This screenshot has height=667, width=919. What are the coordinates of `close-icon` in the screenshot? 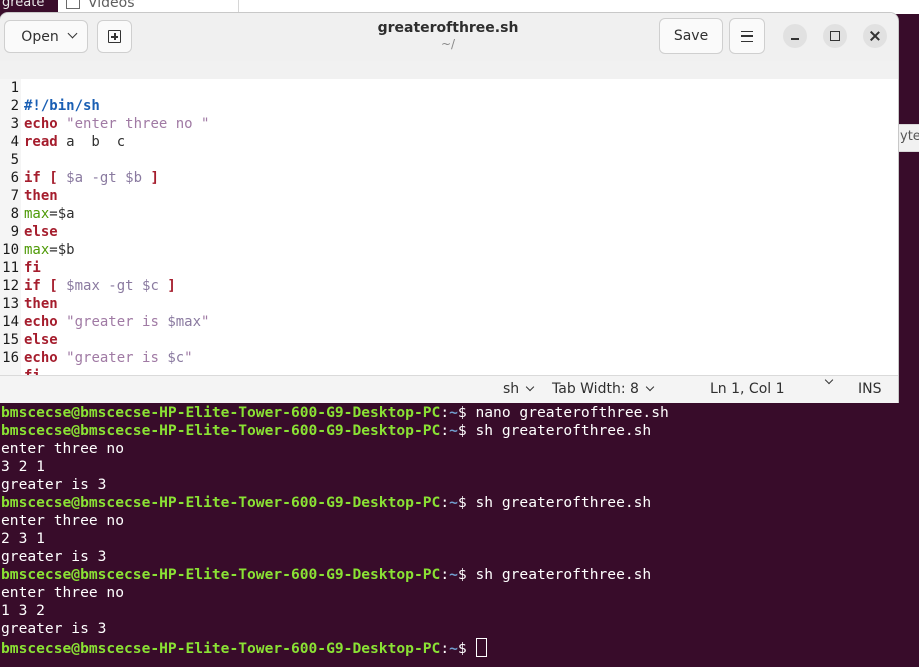 It's located at (875, 36).